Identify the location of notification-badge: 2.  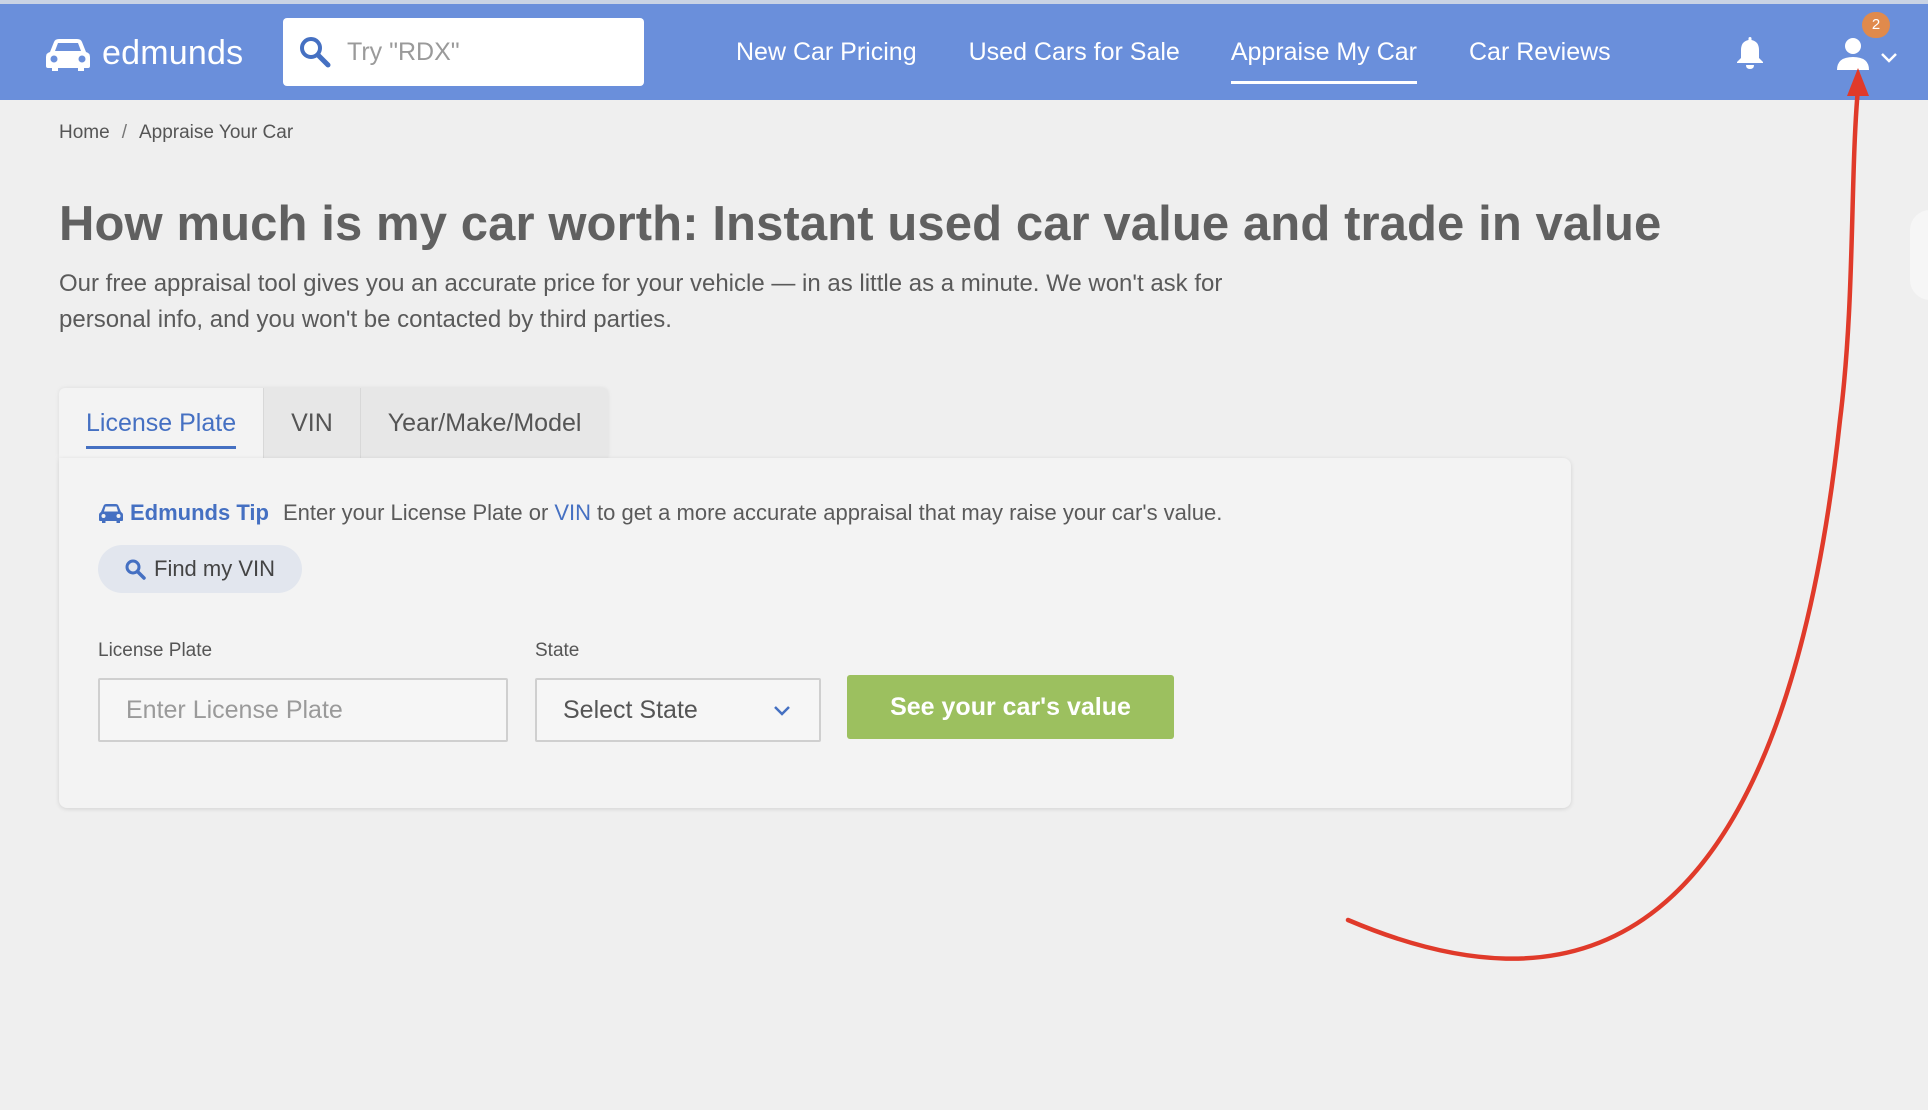
(1876, 25).